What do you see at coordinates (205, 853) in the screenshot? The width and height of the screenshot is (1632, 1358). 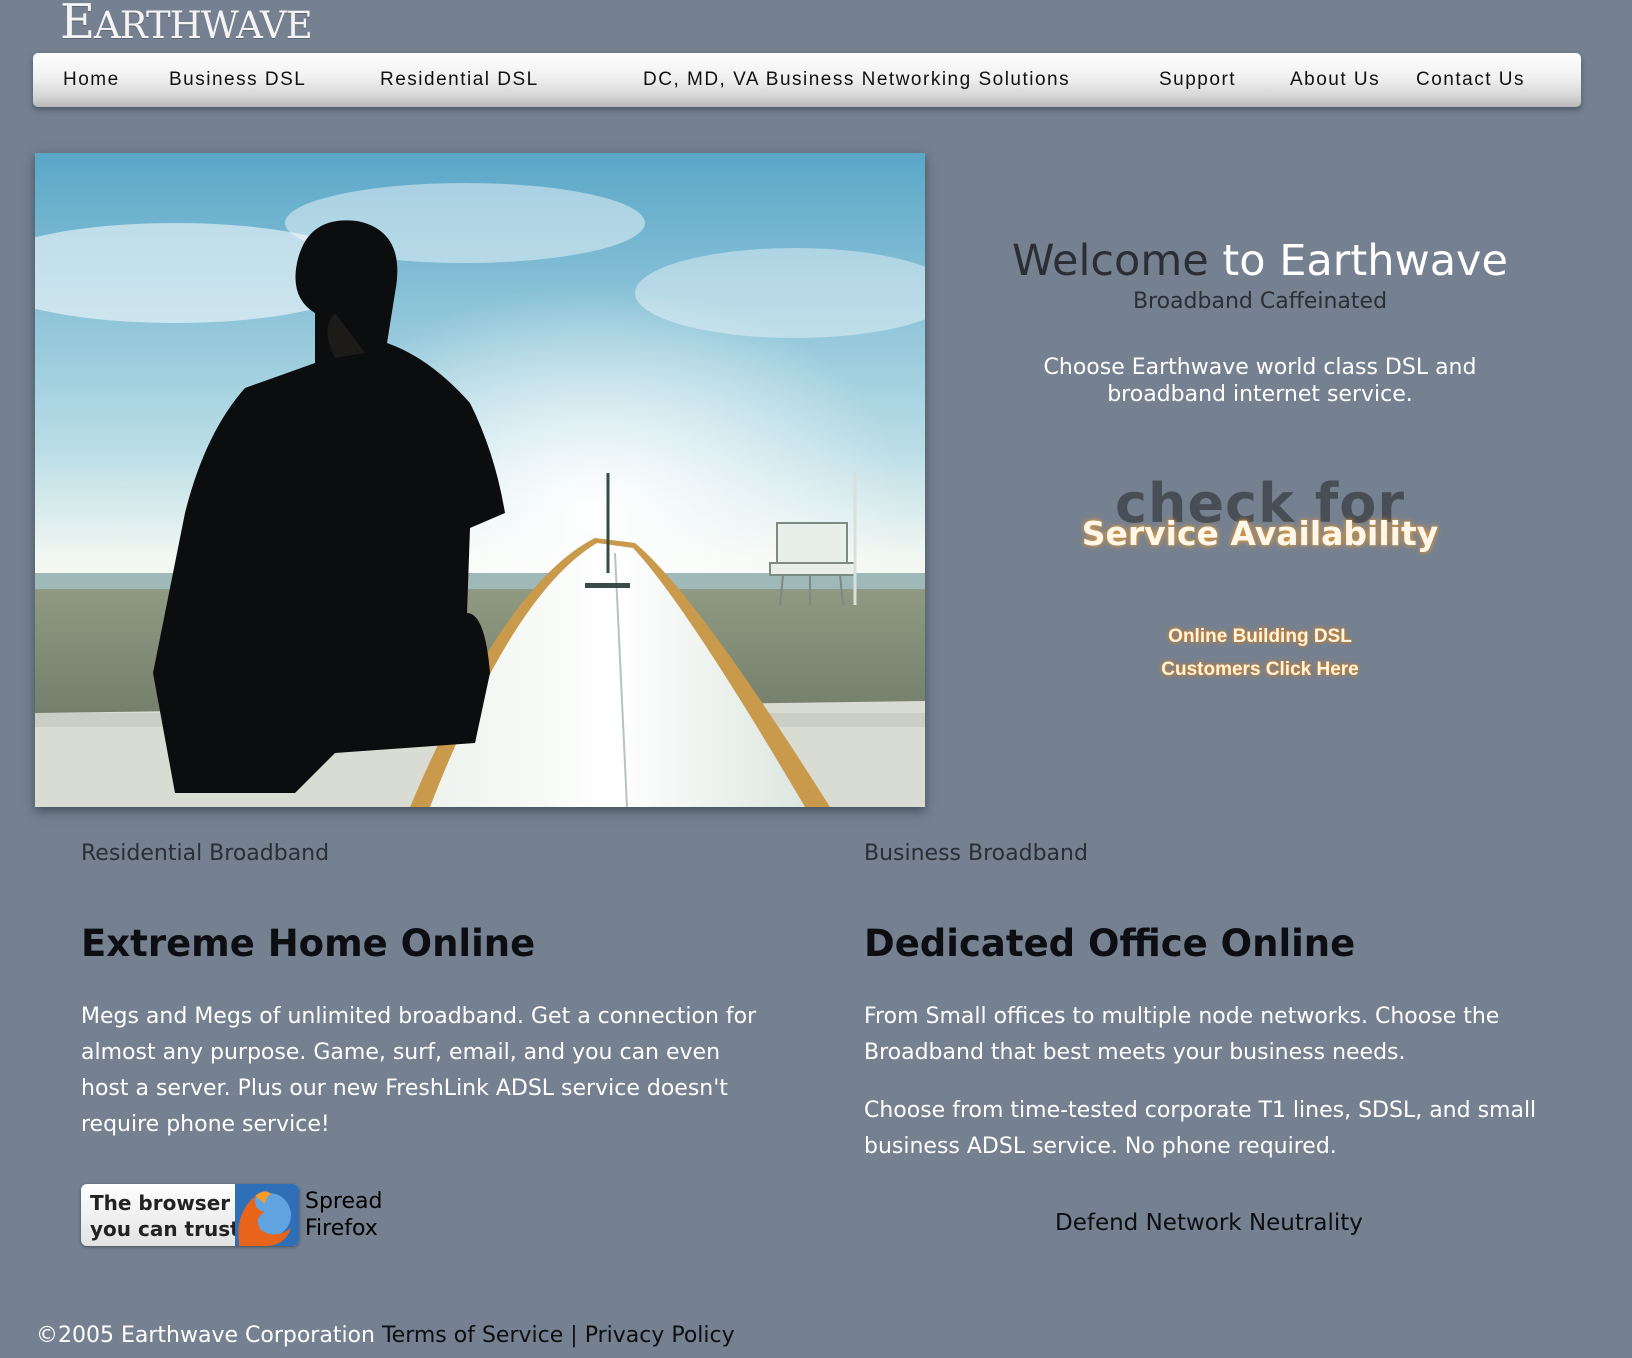 I see `residential-label: Residential Broadband` at bounding box center [205, 853].